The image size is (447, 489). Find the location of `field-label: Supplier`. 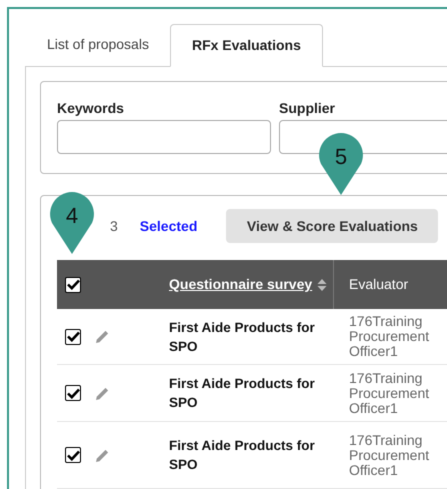

field-label: Supplier is located at coordinates (307, 108).